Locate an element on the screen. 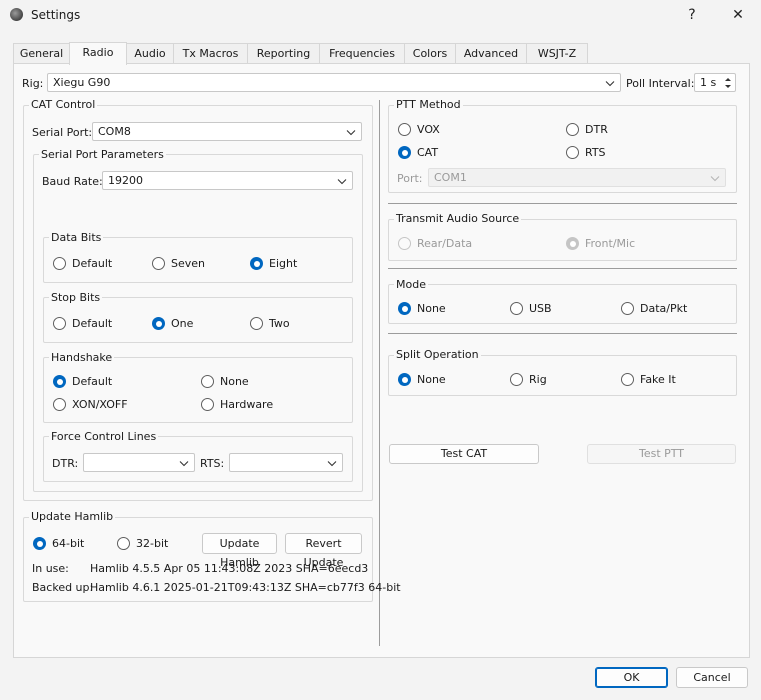 The width and height of the screenshot is (761, 700). data-bits-eight-radio: Eight is located at coordinates (273, 263).